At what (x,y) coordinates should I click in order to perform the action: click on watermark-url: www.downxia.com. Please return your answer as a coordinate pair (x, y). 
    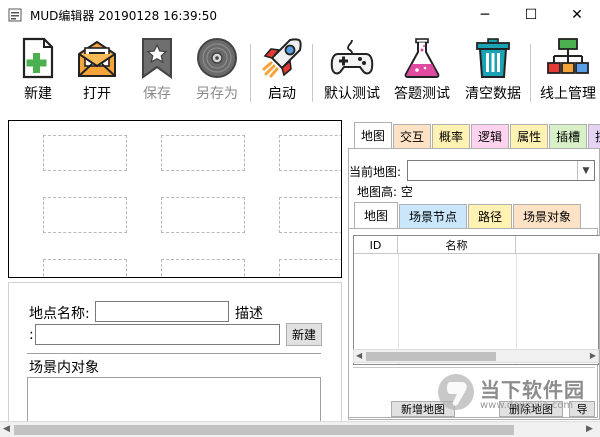
    Looking at the image, I should click on (527, 405).